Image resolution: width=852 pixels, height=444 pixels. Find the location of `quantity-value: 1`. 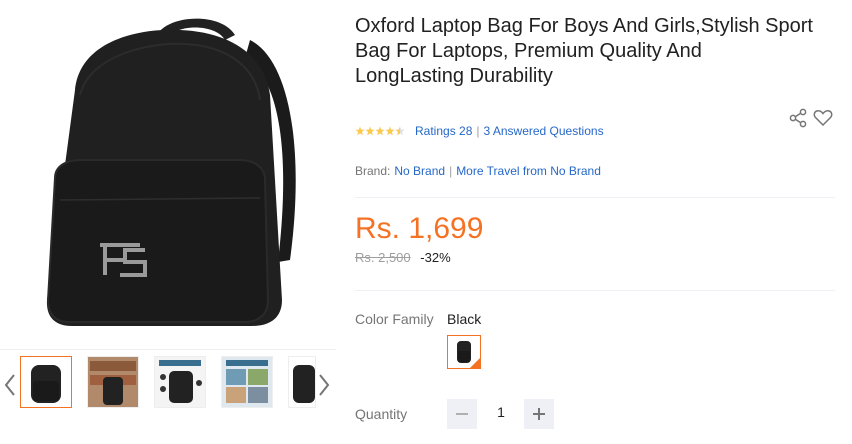

quantity-value: 1 is located at coordinates (501, 412).